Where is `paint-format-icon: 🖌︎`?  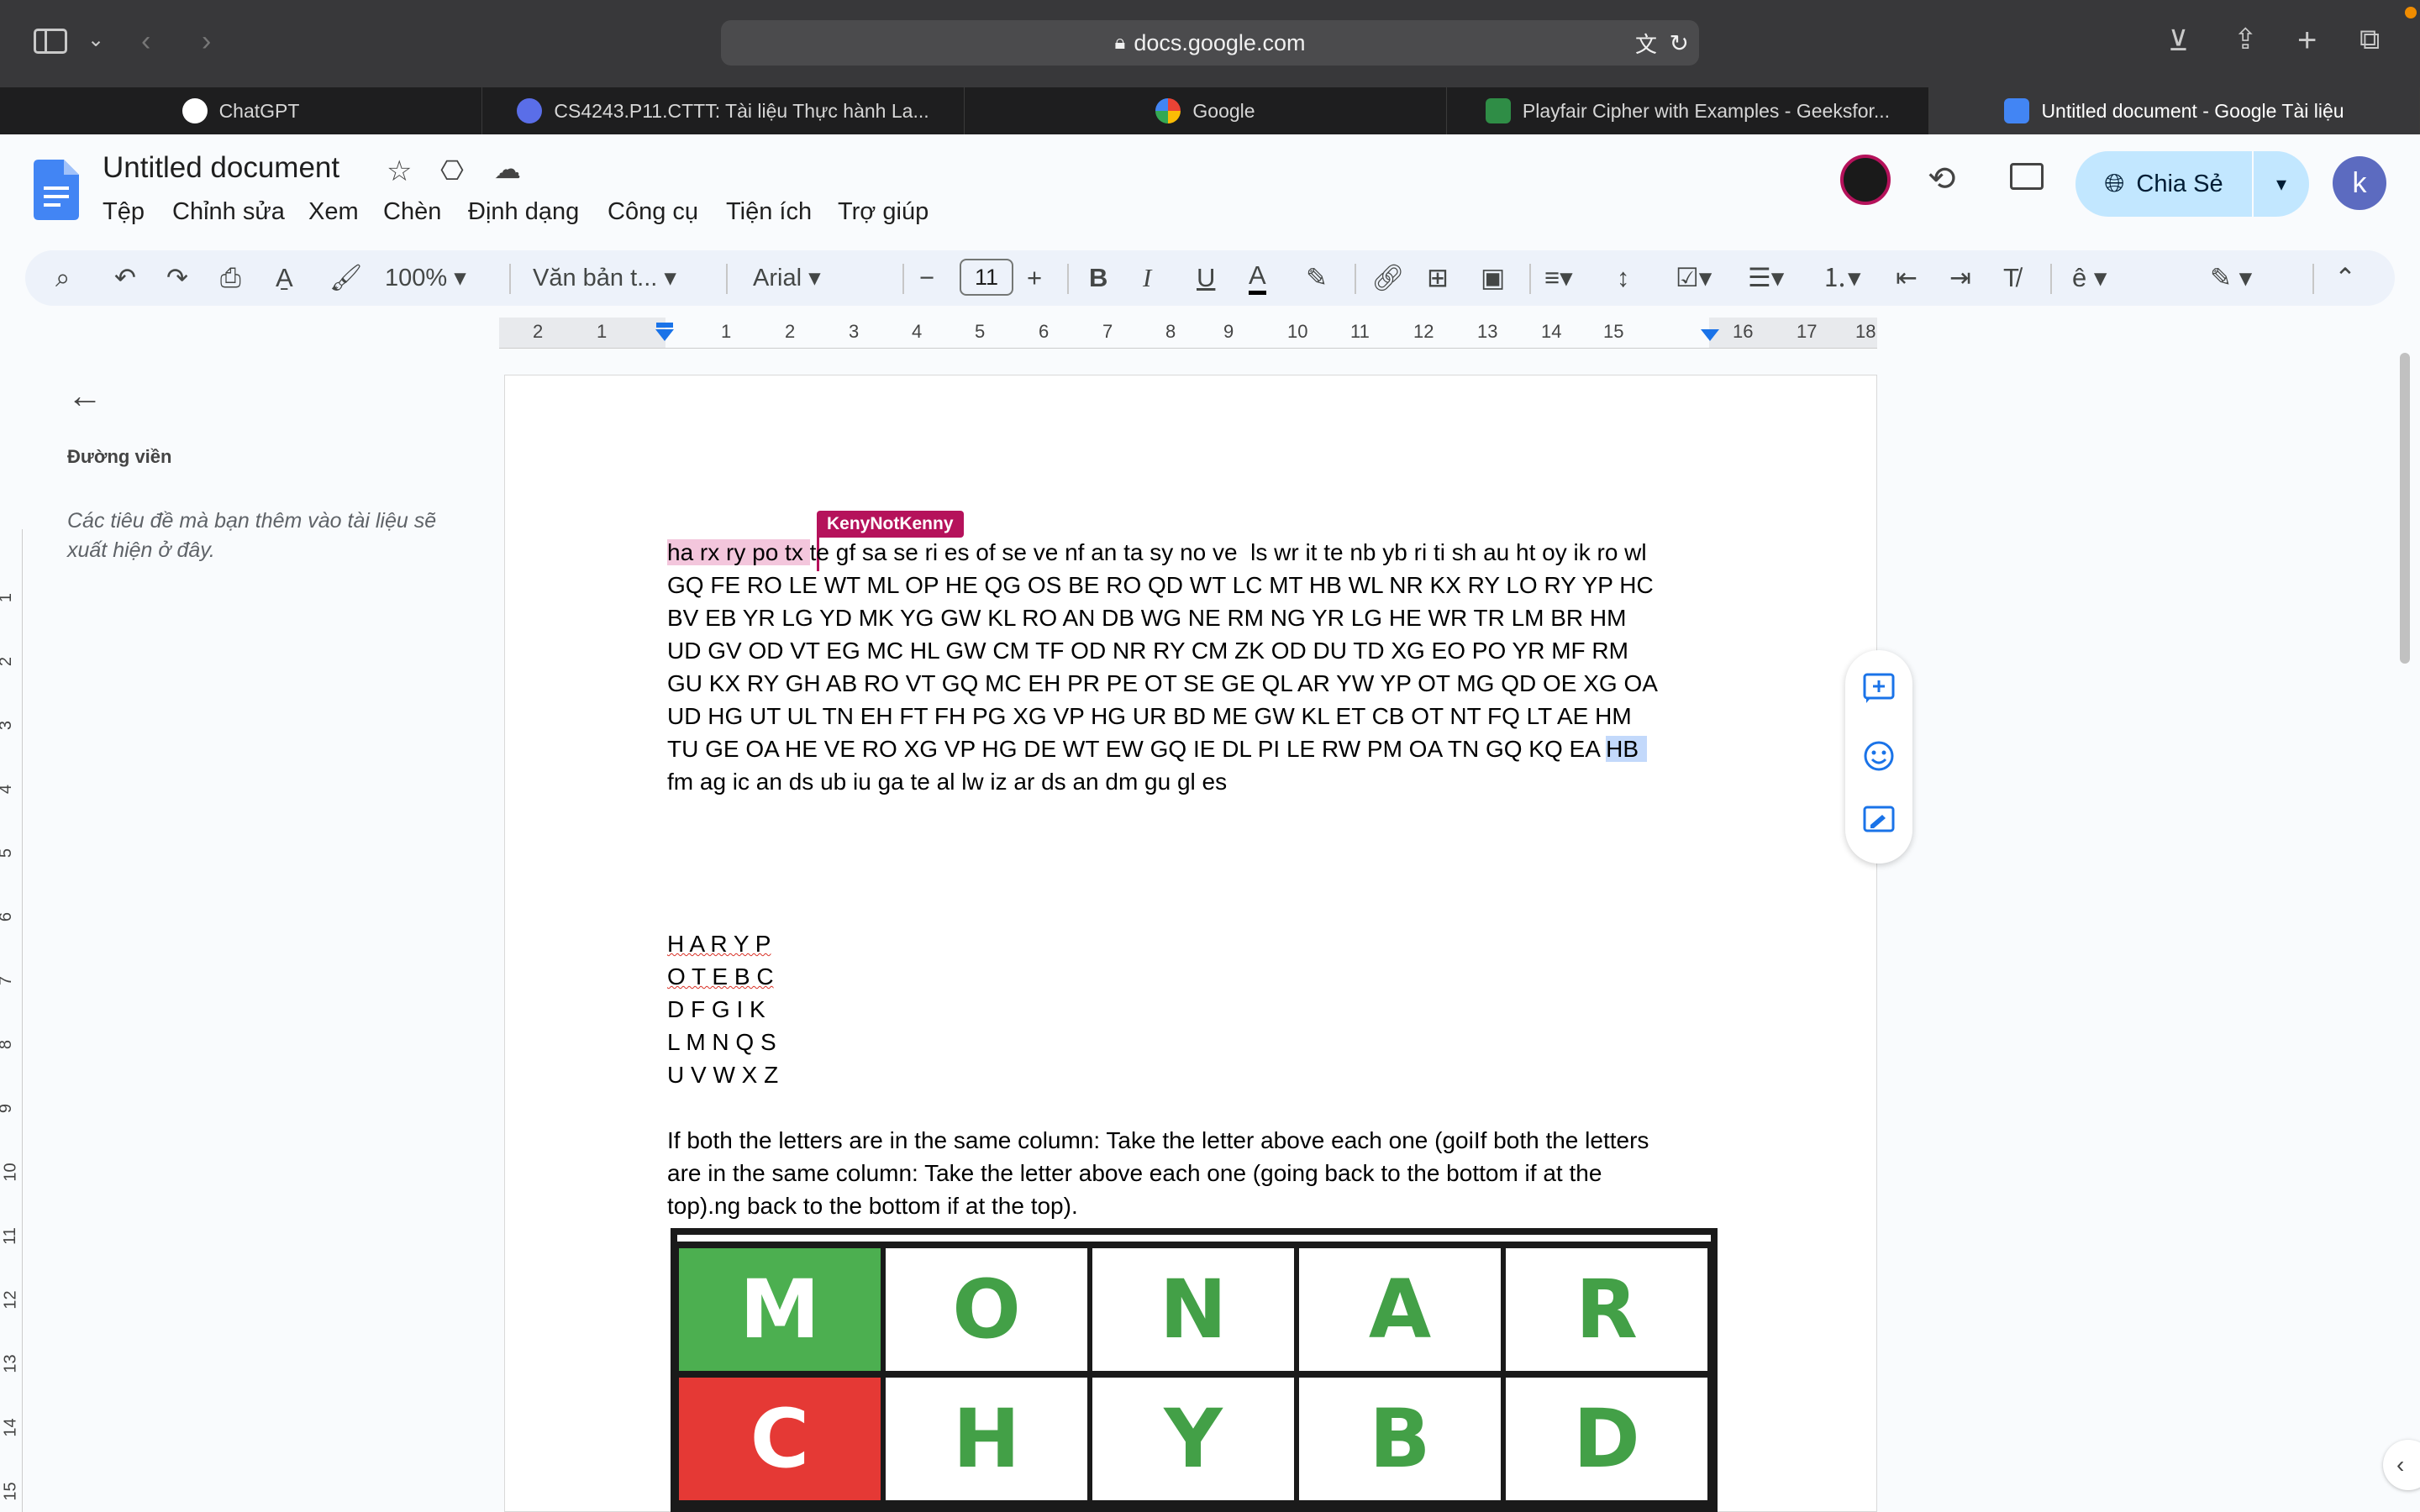
paint-format-icon: 🖌︎ is located at coordinates (345, 278).